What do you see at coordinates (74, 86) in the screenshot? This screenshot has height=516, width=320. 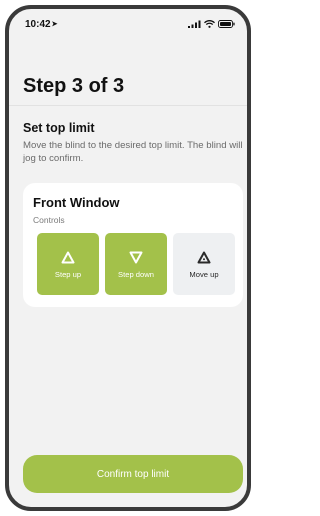 I see `page-title: Step 3 of 3` at bounding box center [74, 86].